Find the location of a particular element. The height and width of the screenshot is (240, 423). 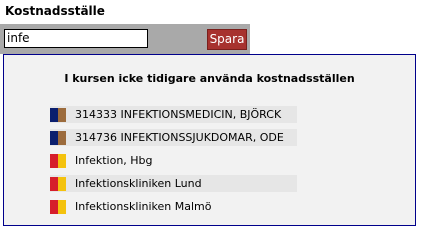

suggestion-label: Infektion, Hbg is located at coordinates (114, 160).